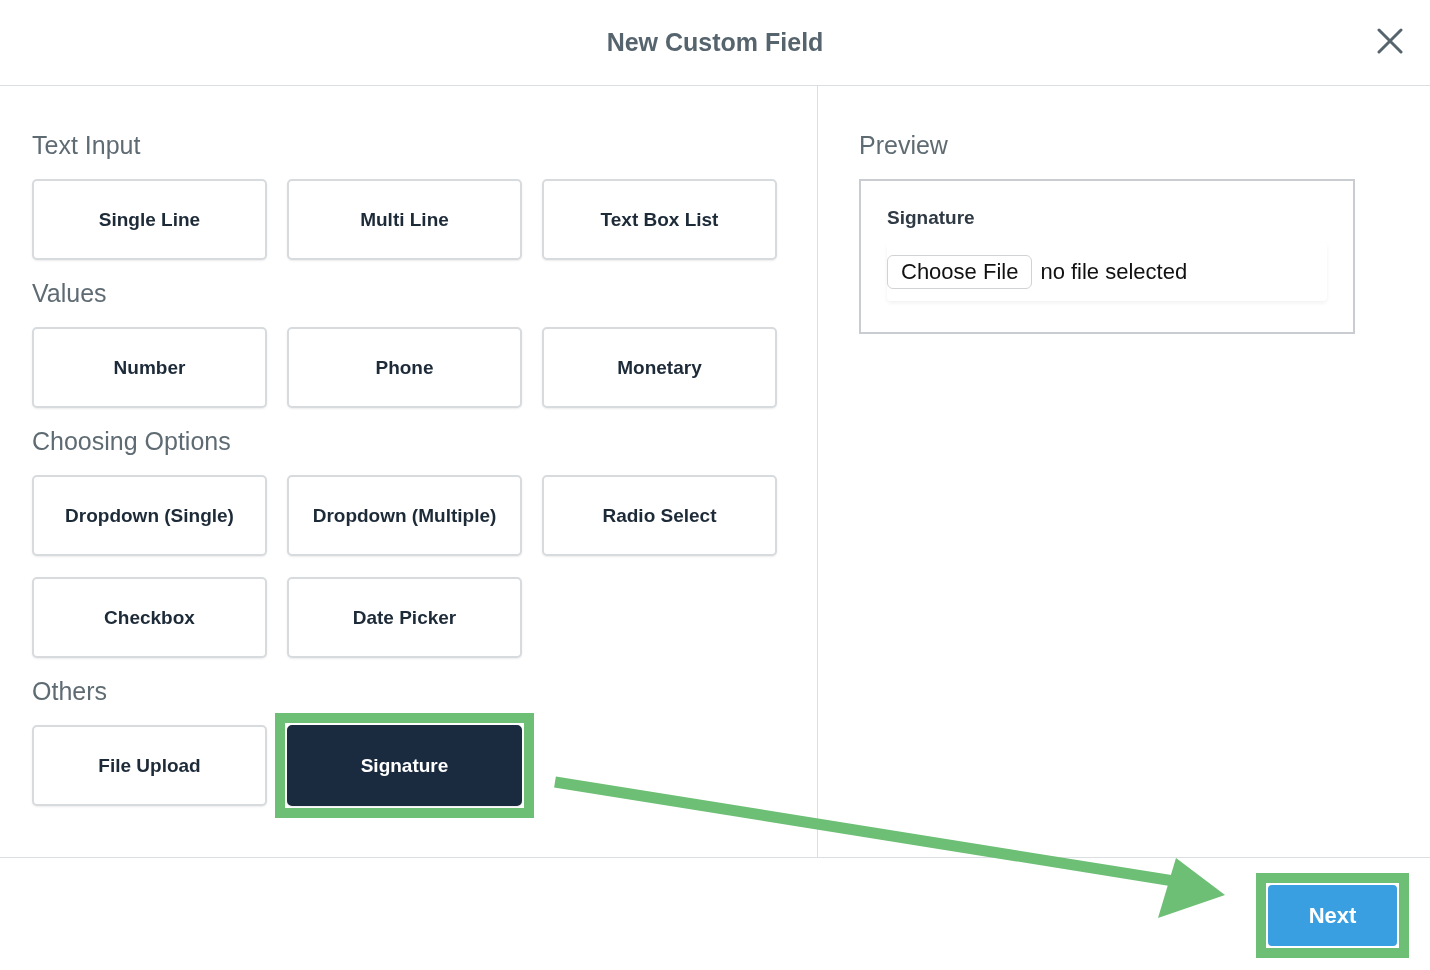 The image size is (1430, 970). Describe the element at coordinates (659, 367) in the screenshot. I see `field-type-option: Monetary` at that location.